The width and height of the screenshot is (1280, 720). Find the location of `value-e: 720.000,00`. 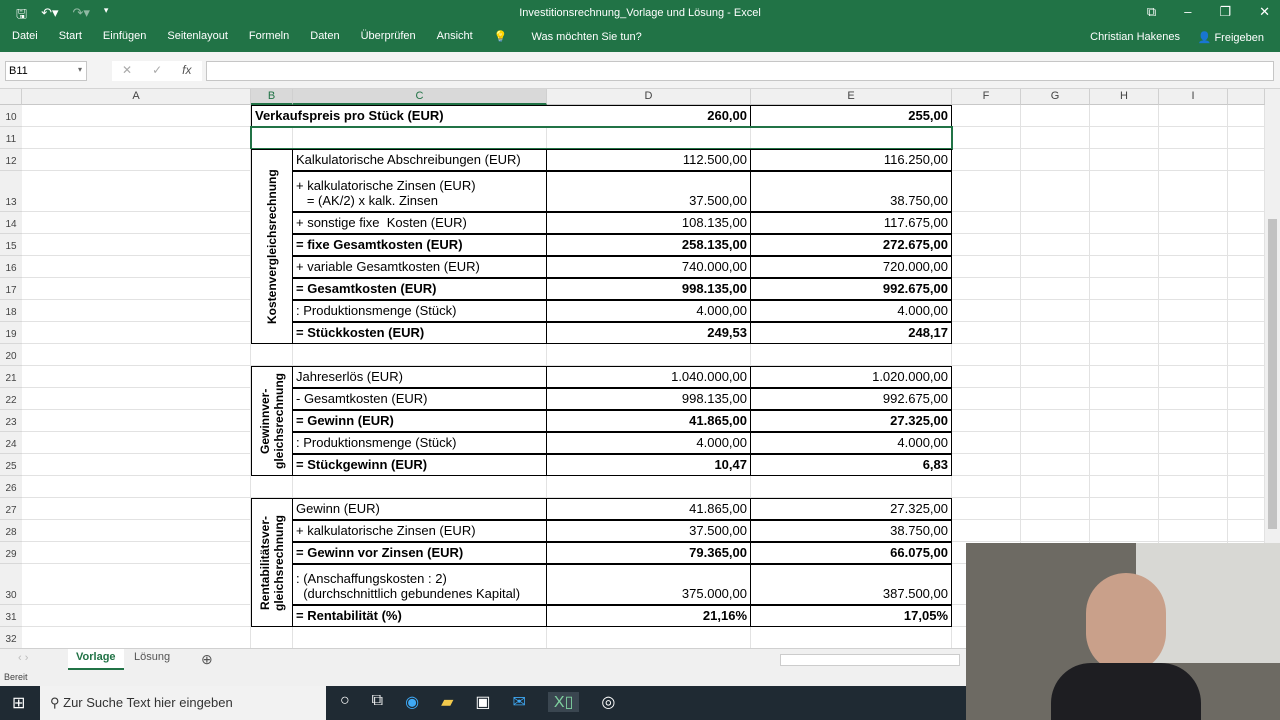

value-e: 720.000,00 is located at coordinates (851, 267).